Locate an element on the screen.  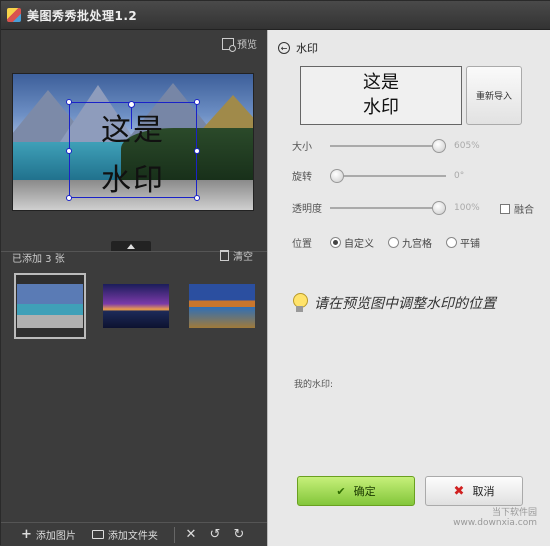
size-slider is located at coordinates (388, 145).